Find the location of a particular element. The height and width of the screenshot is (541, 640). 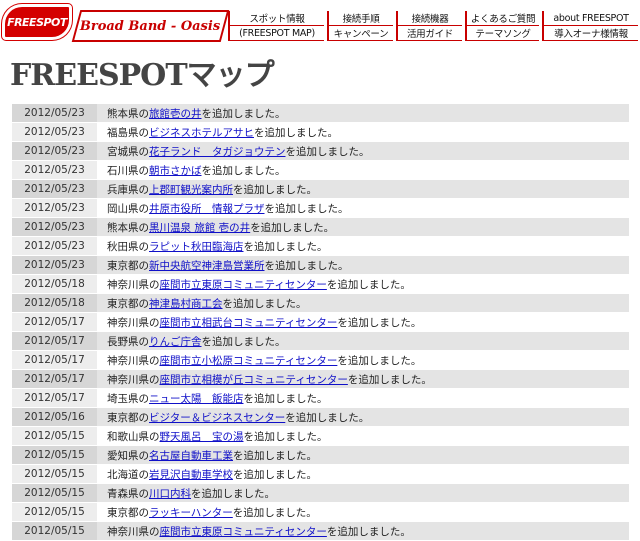

table-row: 2012/05/16 東京都のビジター＆ビジネスセンターを追加しました。 is located at coordinates (320, 417).